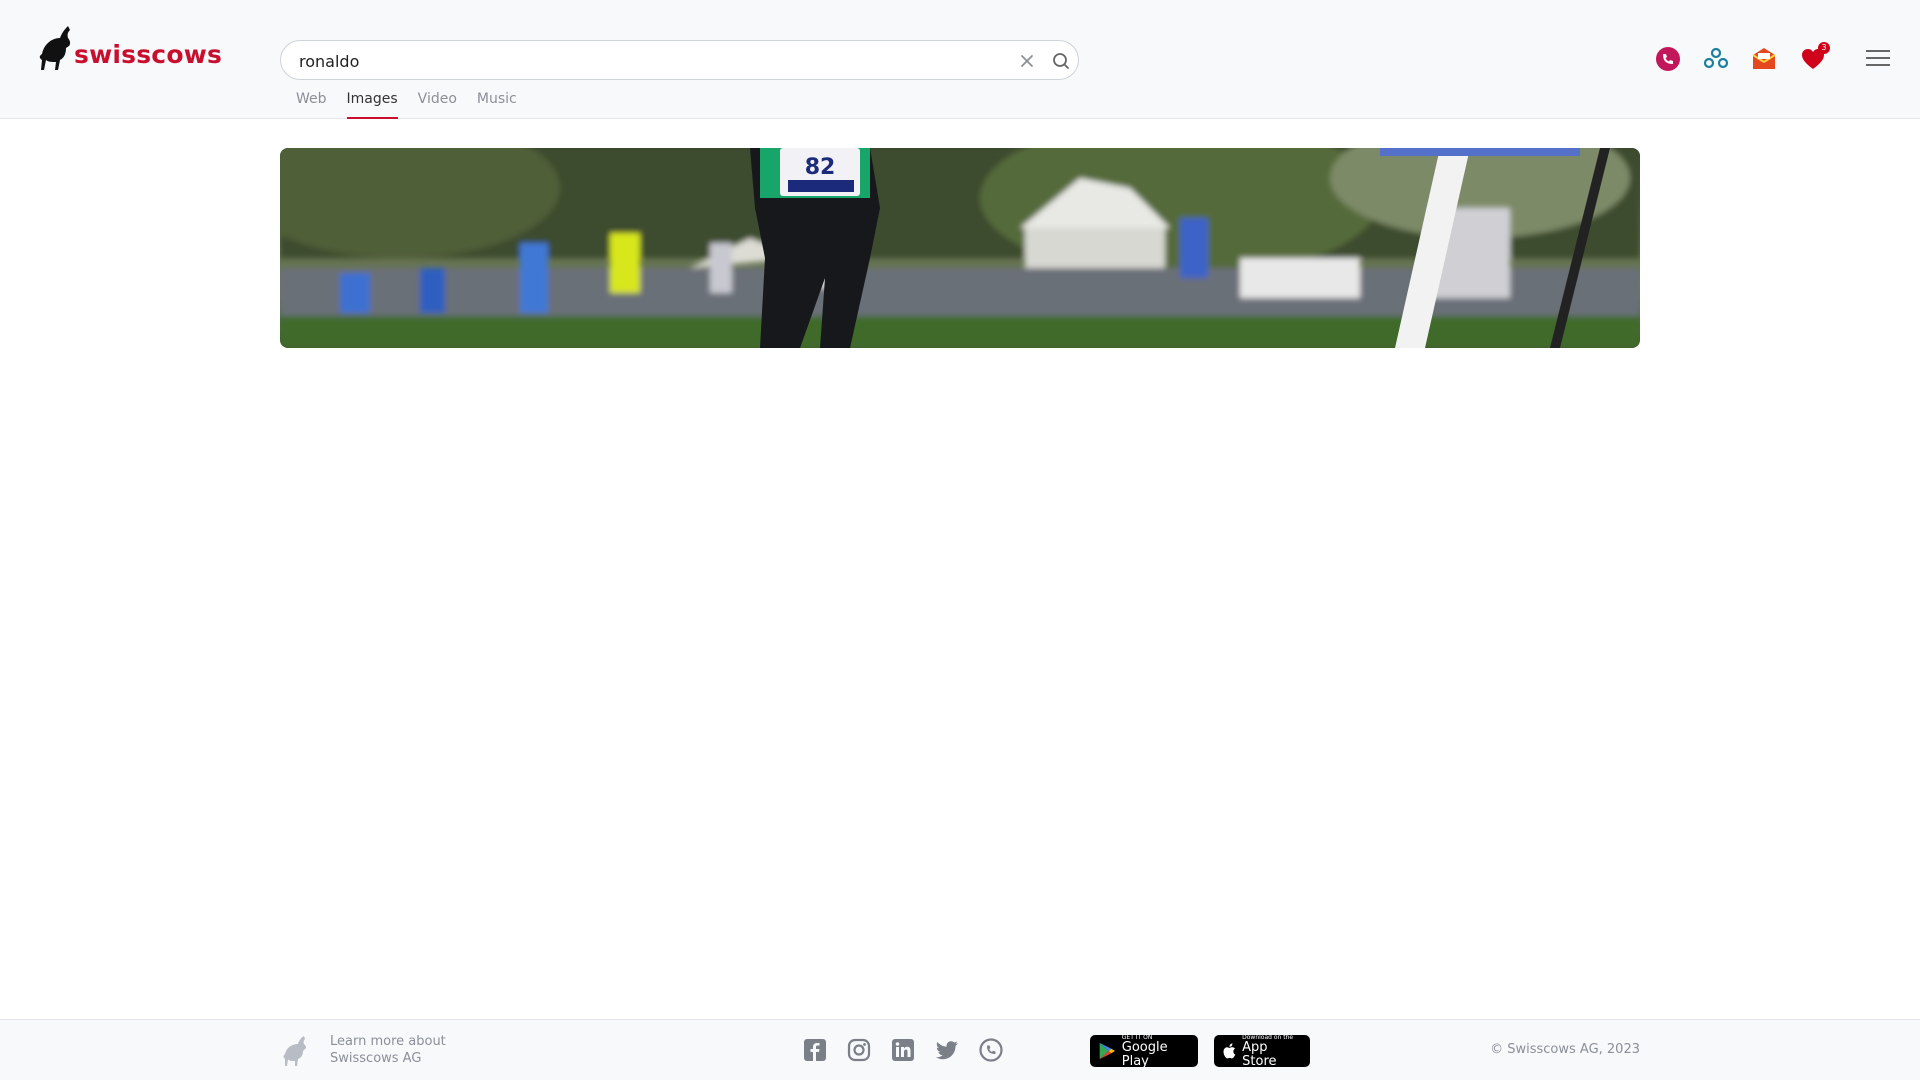 The image size is (1920, 1080). I want to click on learn-more-line1: Learn more about, so click(388, 1041).